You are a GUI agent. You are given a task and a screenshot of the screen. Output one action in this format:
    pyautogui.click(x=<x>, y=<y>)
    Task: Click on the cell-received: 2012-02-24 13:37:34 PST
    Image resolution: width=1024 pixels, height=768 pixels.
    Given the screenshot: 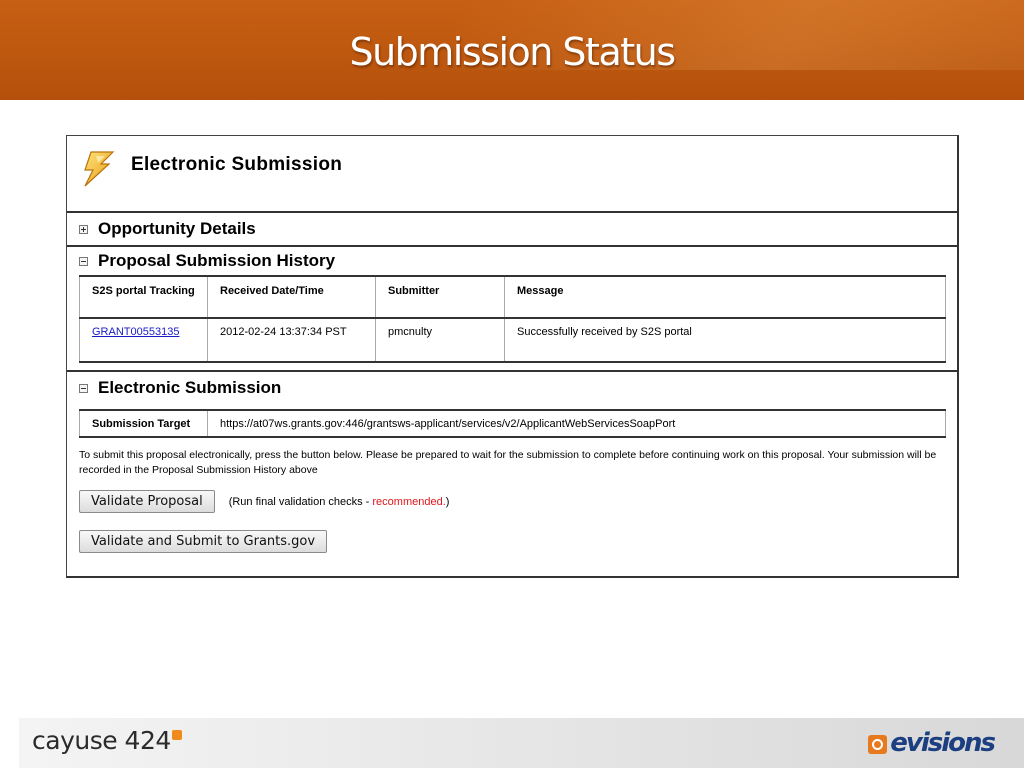 What is the action you would take?
    pyautogui.click(x=291, y=340)
    